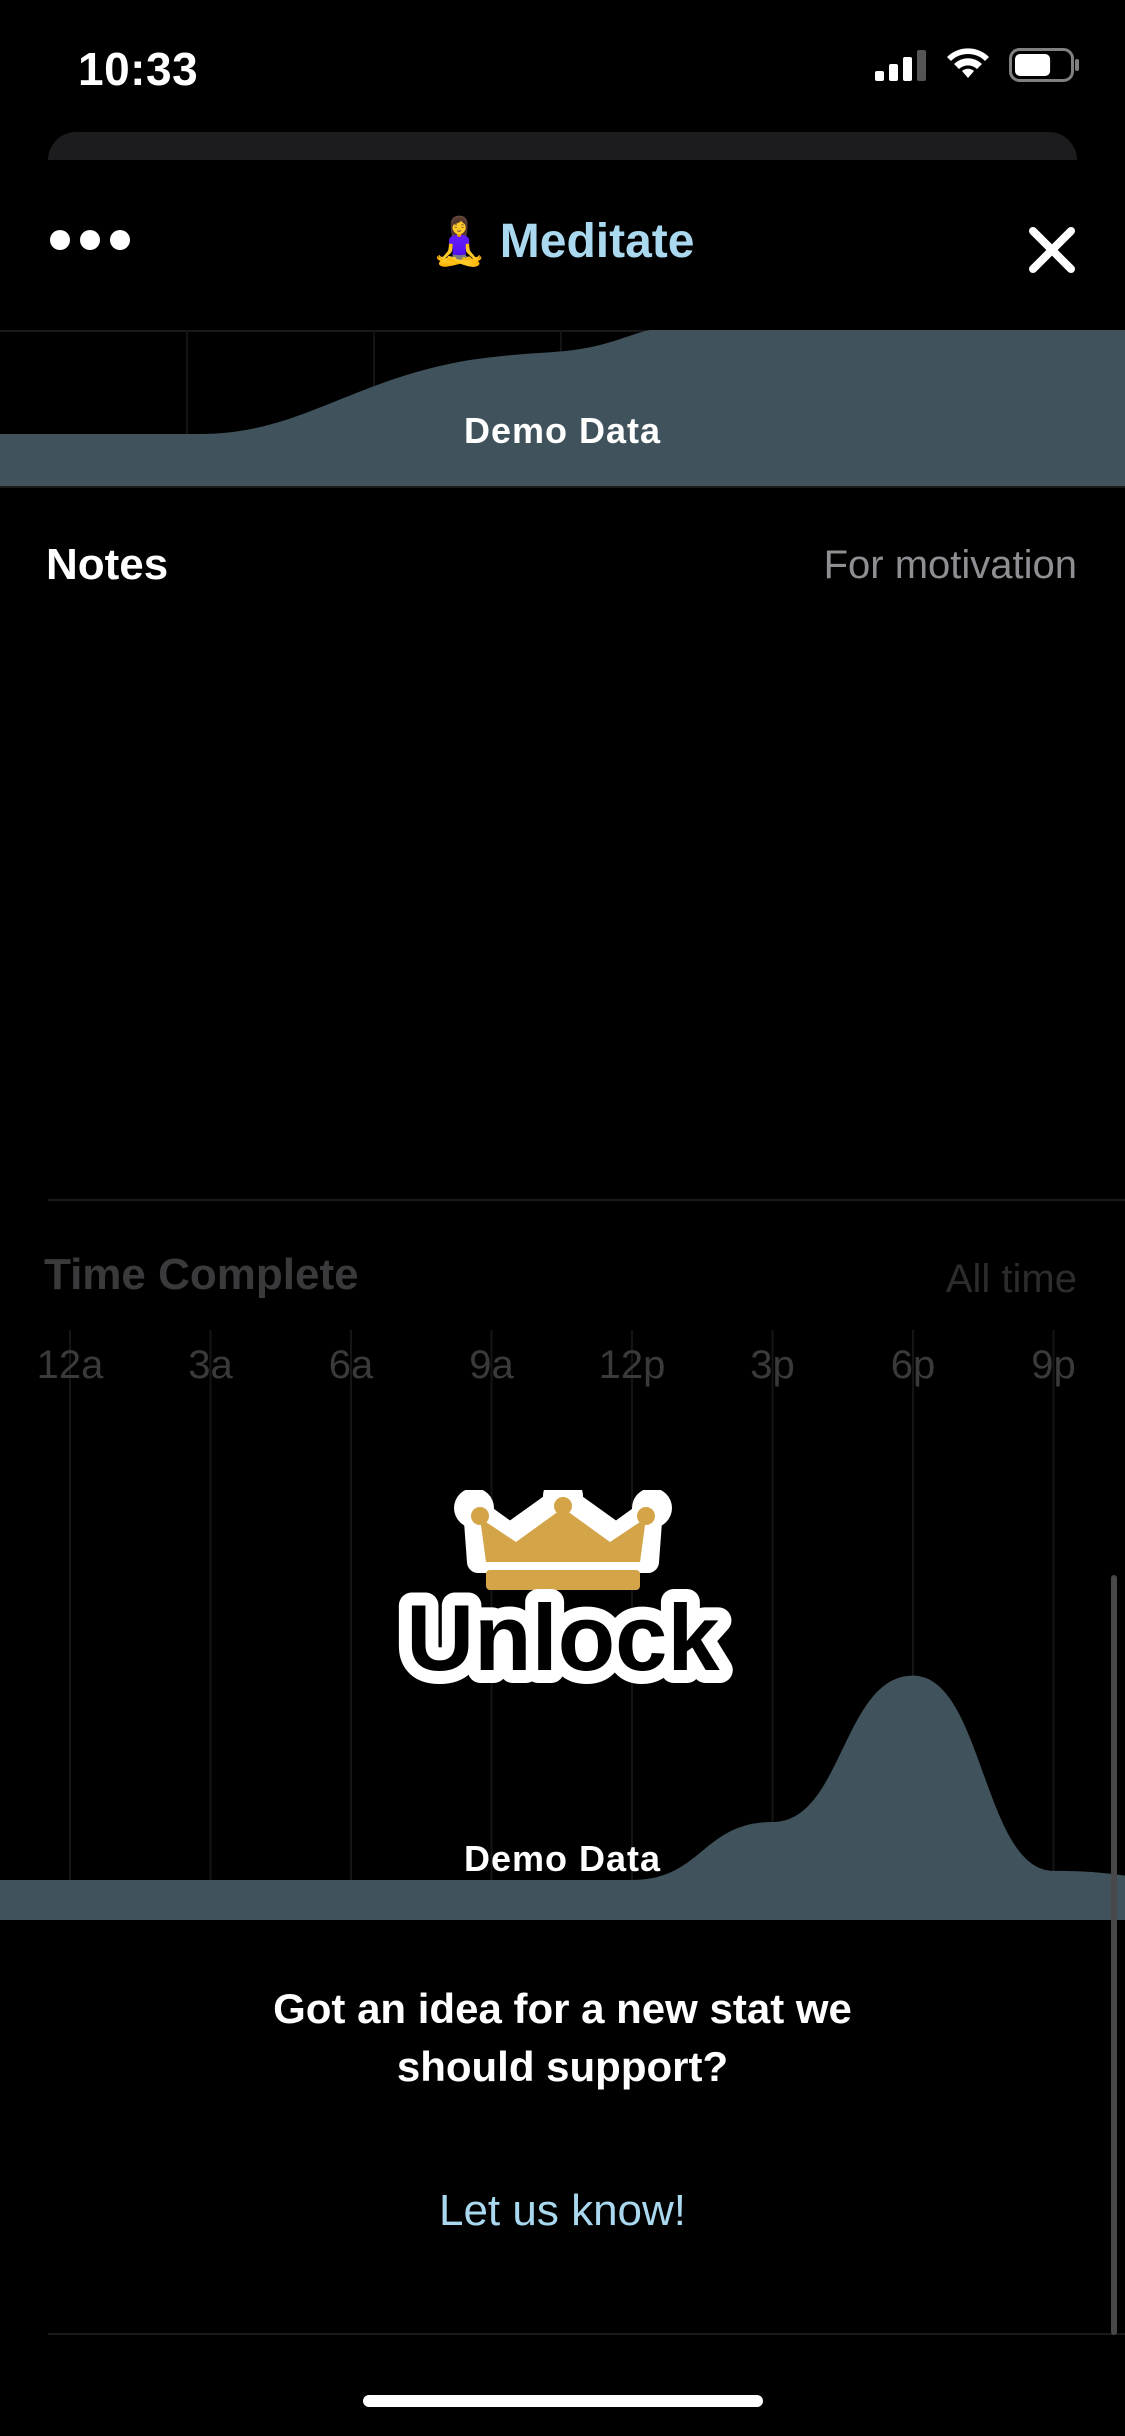  I want to click on battery-icon, so click(1044, 65).